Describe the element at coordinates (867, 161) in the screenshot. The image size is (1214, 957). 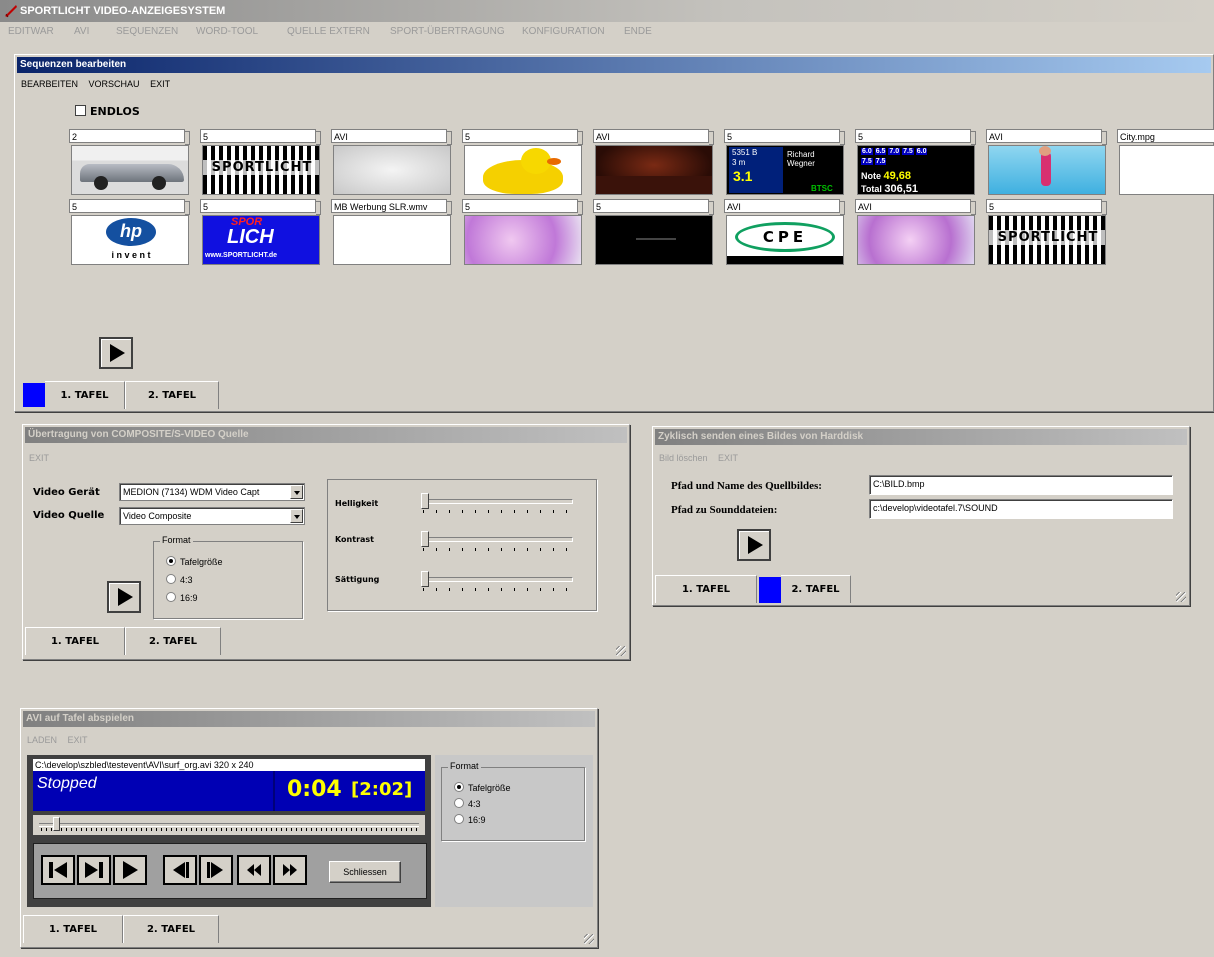
I see `board-value: 7.5` at that location.